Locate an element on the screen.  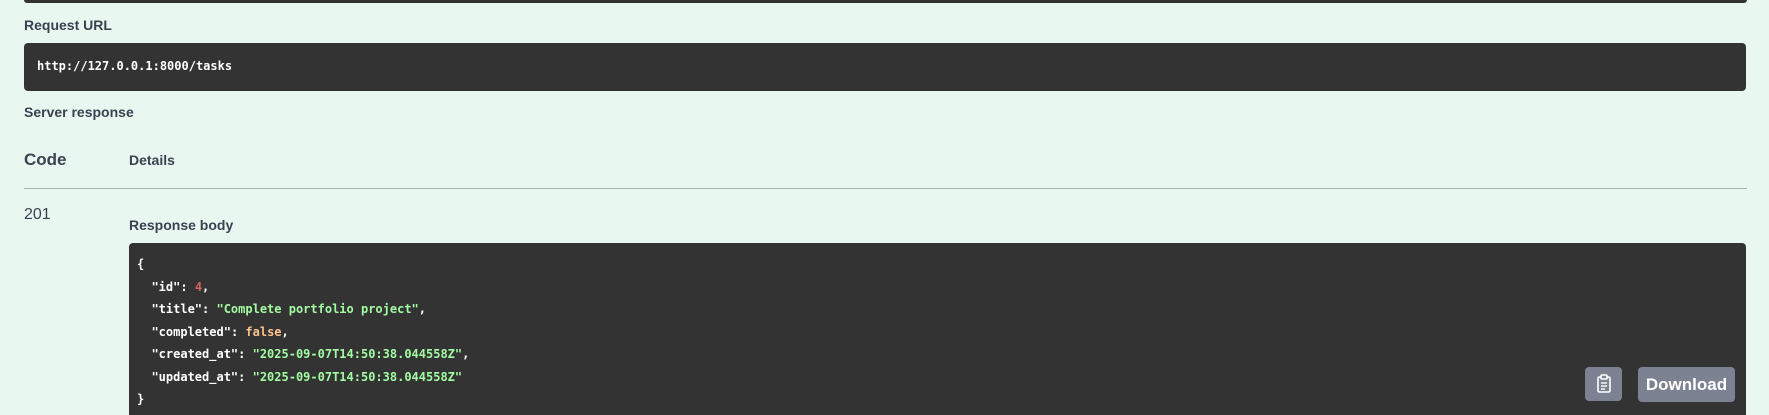
server-response-label: Server response is located at coordinates (79, 112).